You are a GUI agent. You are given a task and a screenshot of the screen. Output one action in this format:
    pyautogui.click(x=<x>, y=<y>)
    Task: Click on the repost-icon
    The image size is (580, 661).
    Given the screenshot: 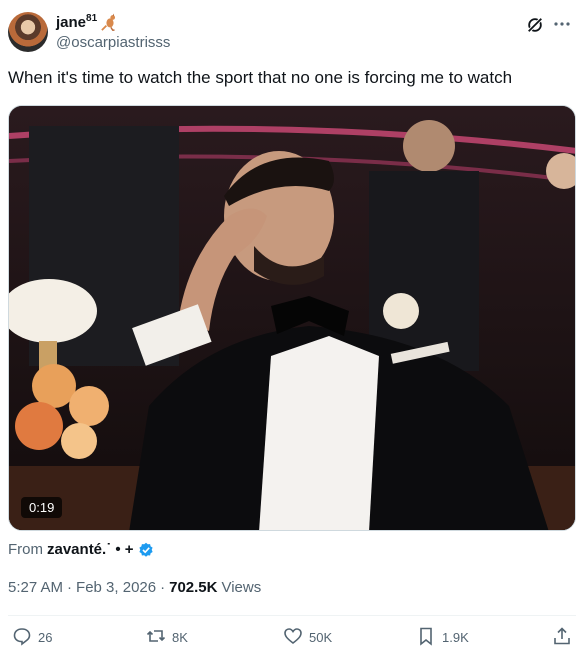 What is the action you would take?
    pyautogui.click(x=156, y=637)
    